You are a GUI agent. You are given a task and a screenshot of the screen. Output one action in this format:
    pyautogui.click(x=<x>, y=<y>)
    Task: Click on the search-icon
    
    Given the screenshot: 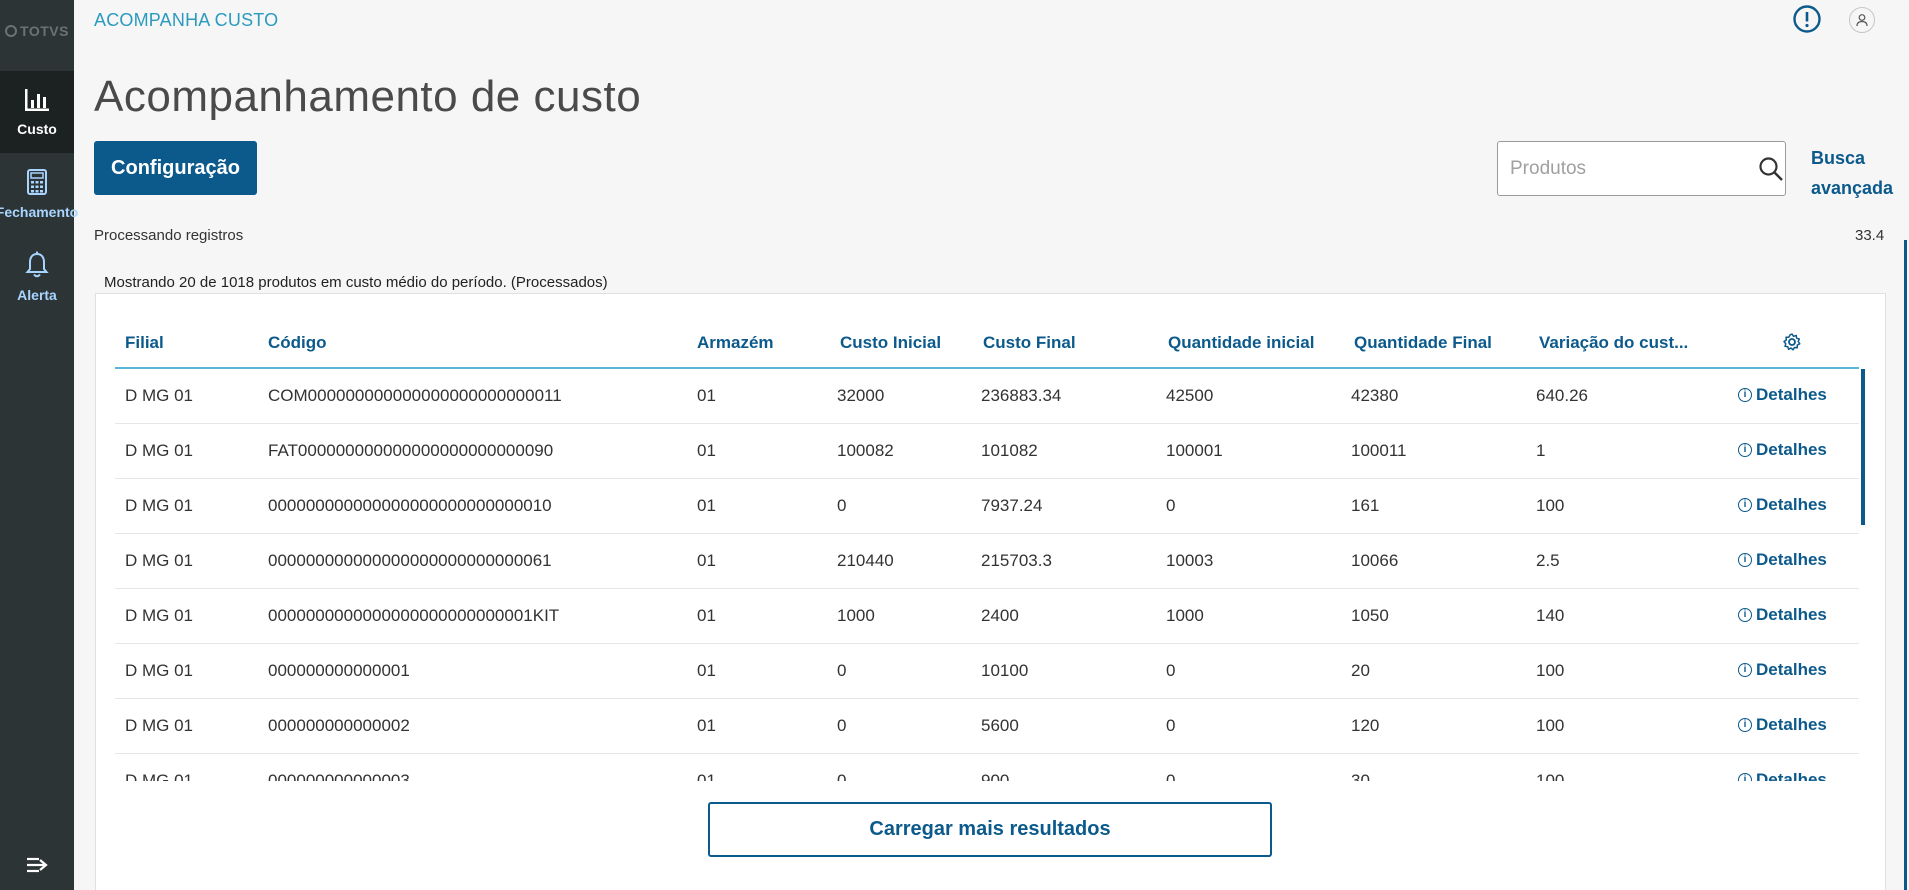 What is the action you would take?
    pyautogui.click(x=1771, y=169)
    